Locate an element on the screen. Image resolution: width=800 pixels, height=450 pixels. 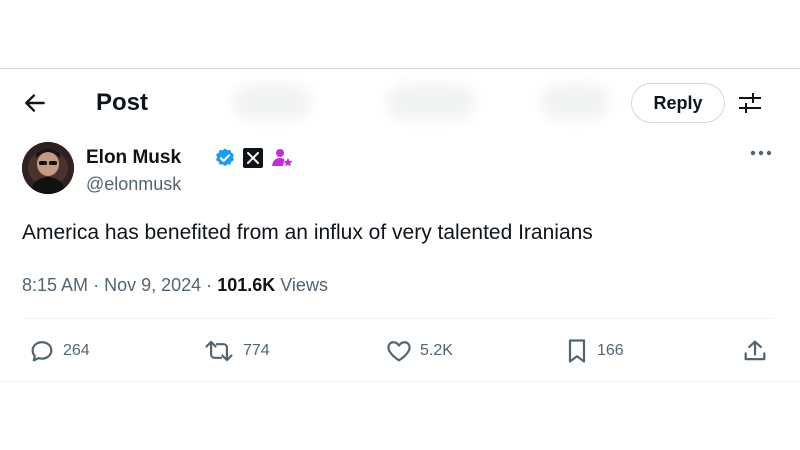
like-count: 5.2K is located at coordinates (436, 350).